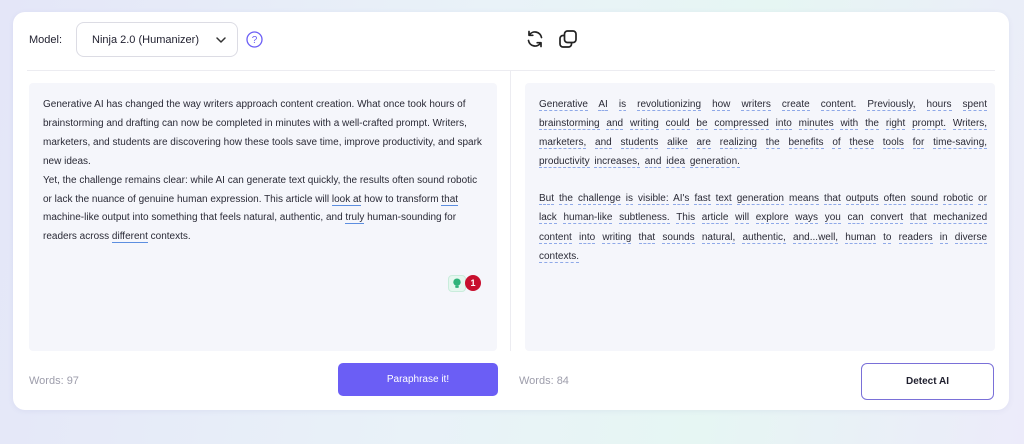 Image resolution: width=1024 pixels, height=444 pixels. What do you see at coordinates (702, 124) in the screenshot?
I see `output-word: be` at bounding box center [702, 124].